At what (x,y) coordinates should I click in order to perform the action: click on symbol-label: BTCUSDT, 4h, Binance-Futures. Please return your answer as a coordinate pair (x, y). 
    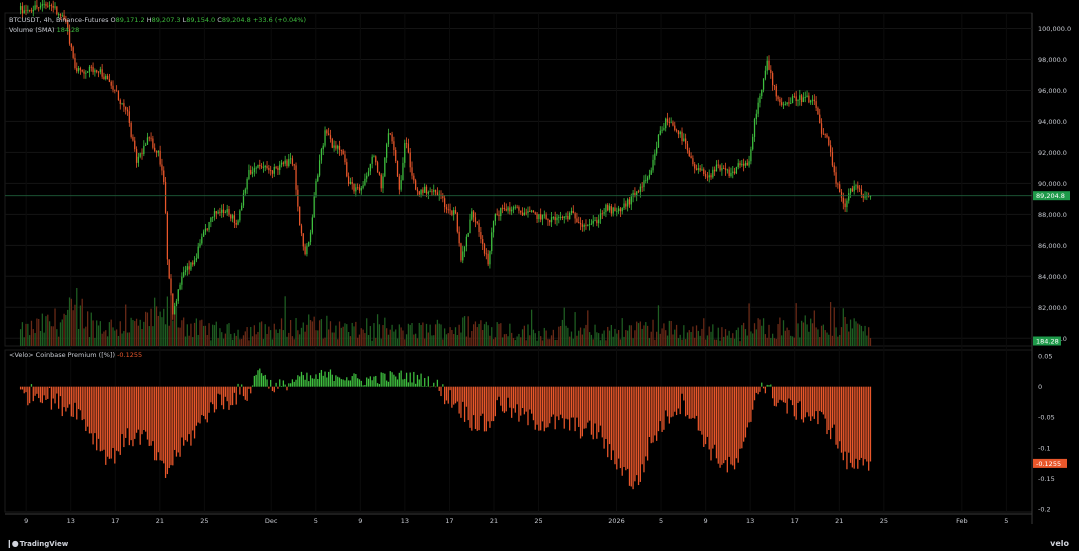
    Looking at the image, I should click on (58, 20).